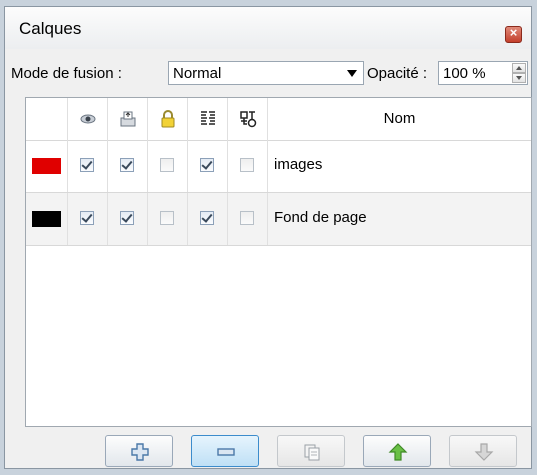  I want to click on add-layer-button, so click(139, 451).